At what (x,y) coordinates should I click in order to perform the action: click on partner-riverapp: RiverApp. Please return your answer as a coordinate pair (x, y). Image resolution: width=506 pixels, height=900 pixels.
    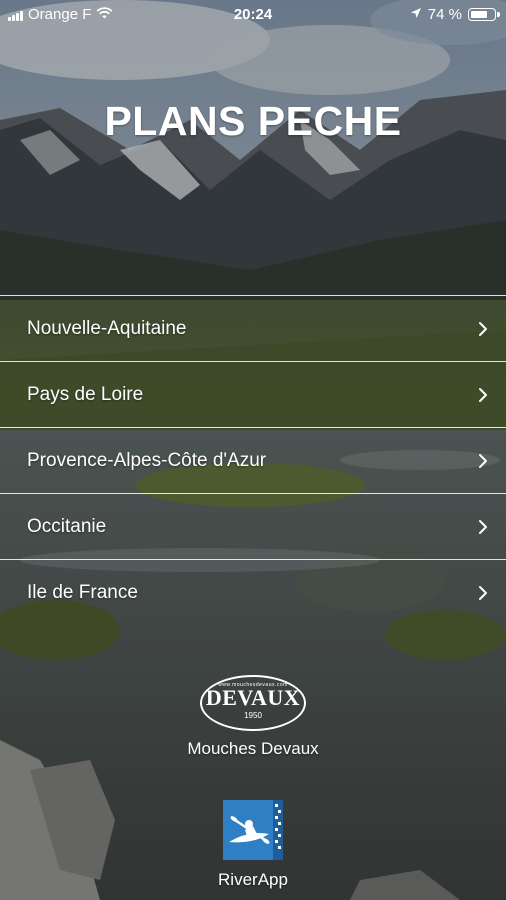
    Looking at the image, I should click on (253, 845).